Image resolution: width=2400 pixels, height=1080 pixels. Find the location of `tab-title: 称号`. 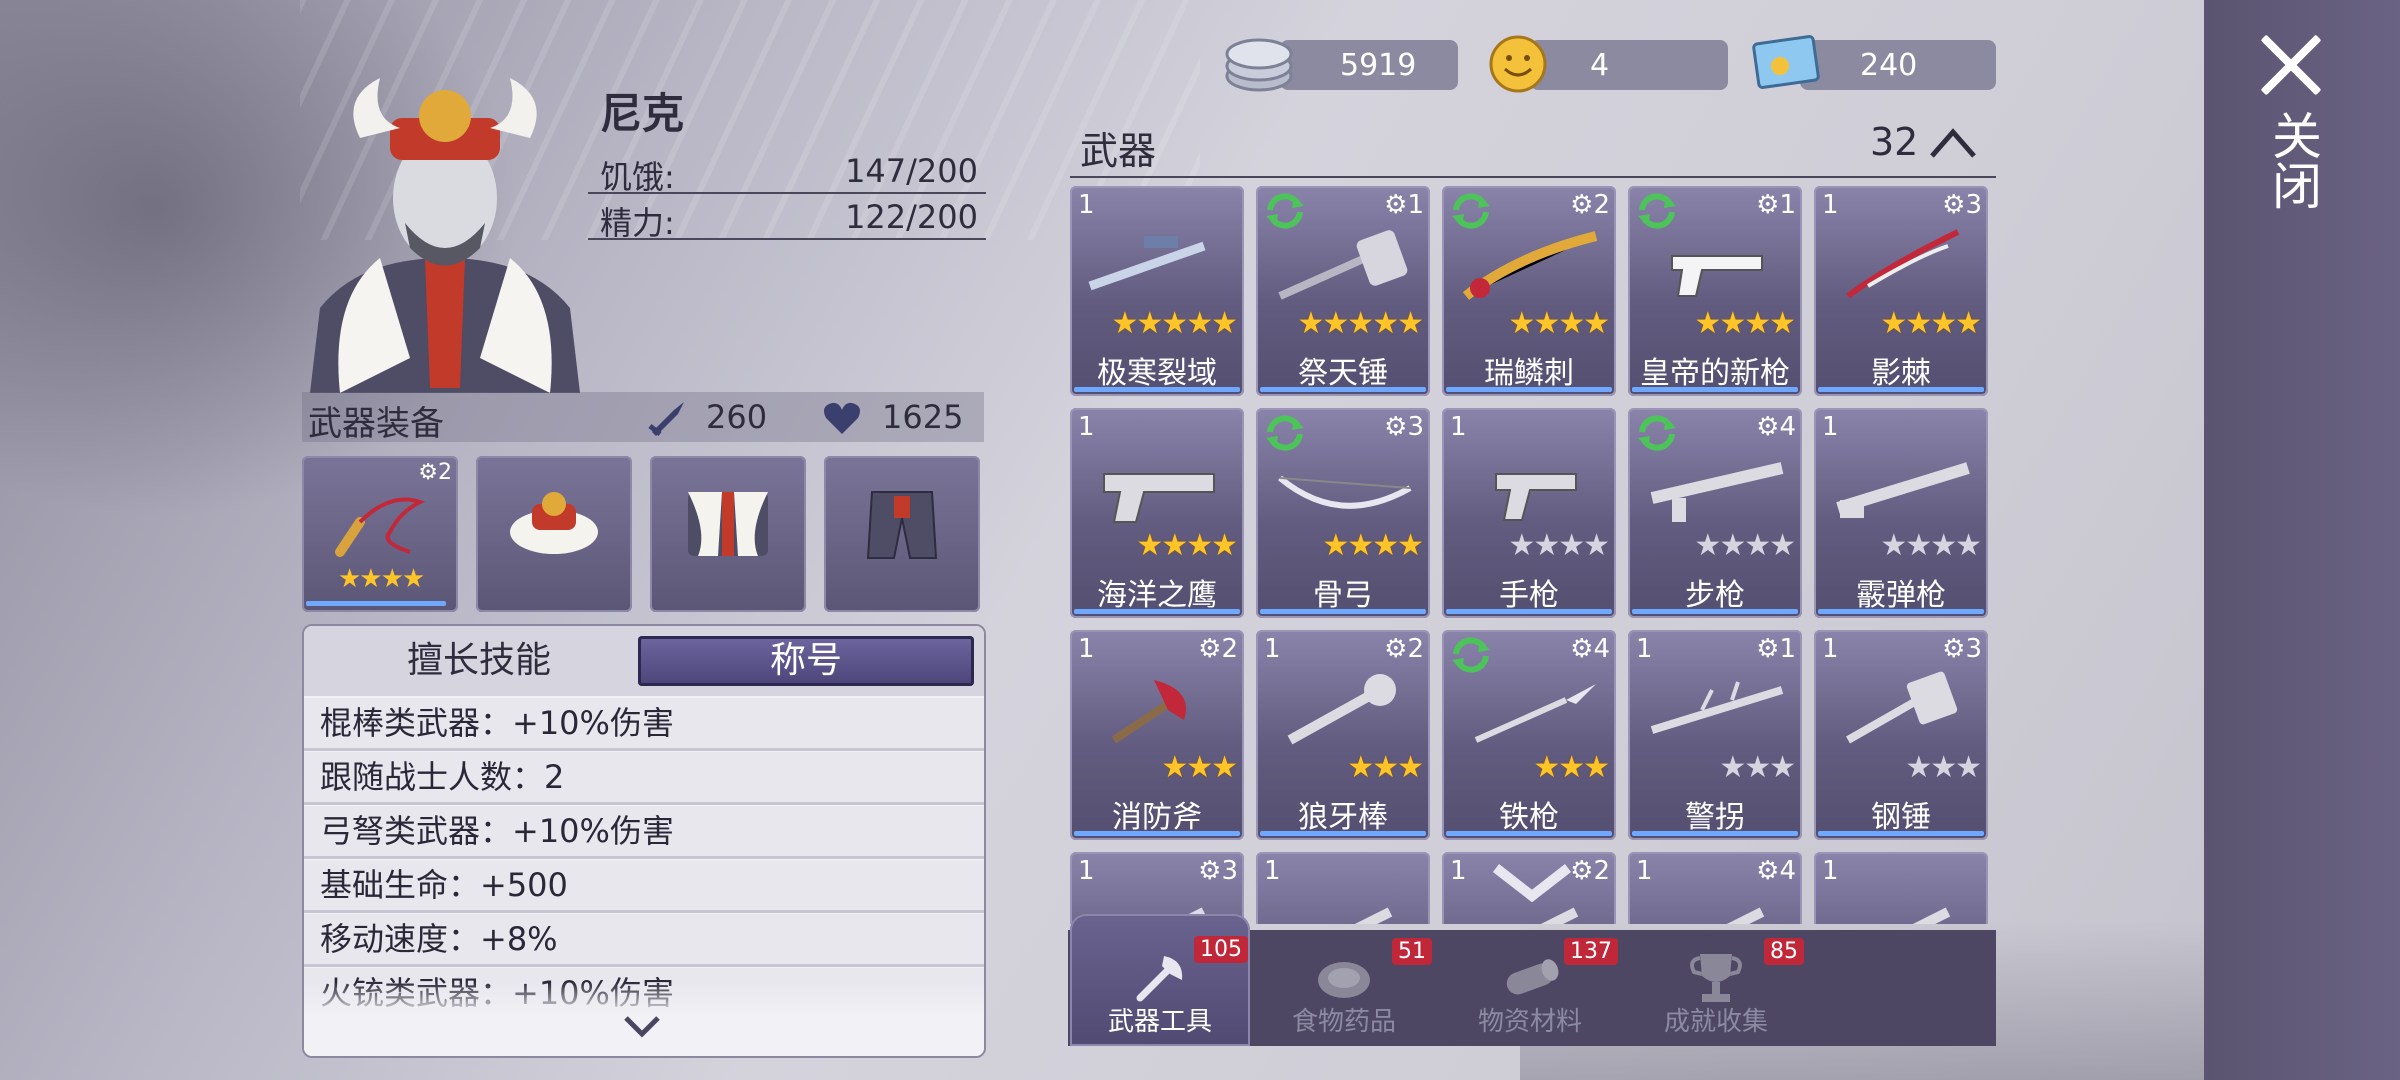

tab-title: 称号 is located at coordinates (806, 661).